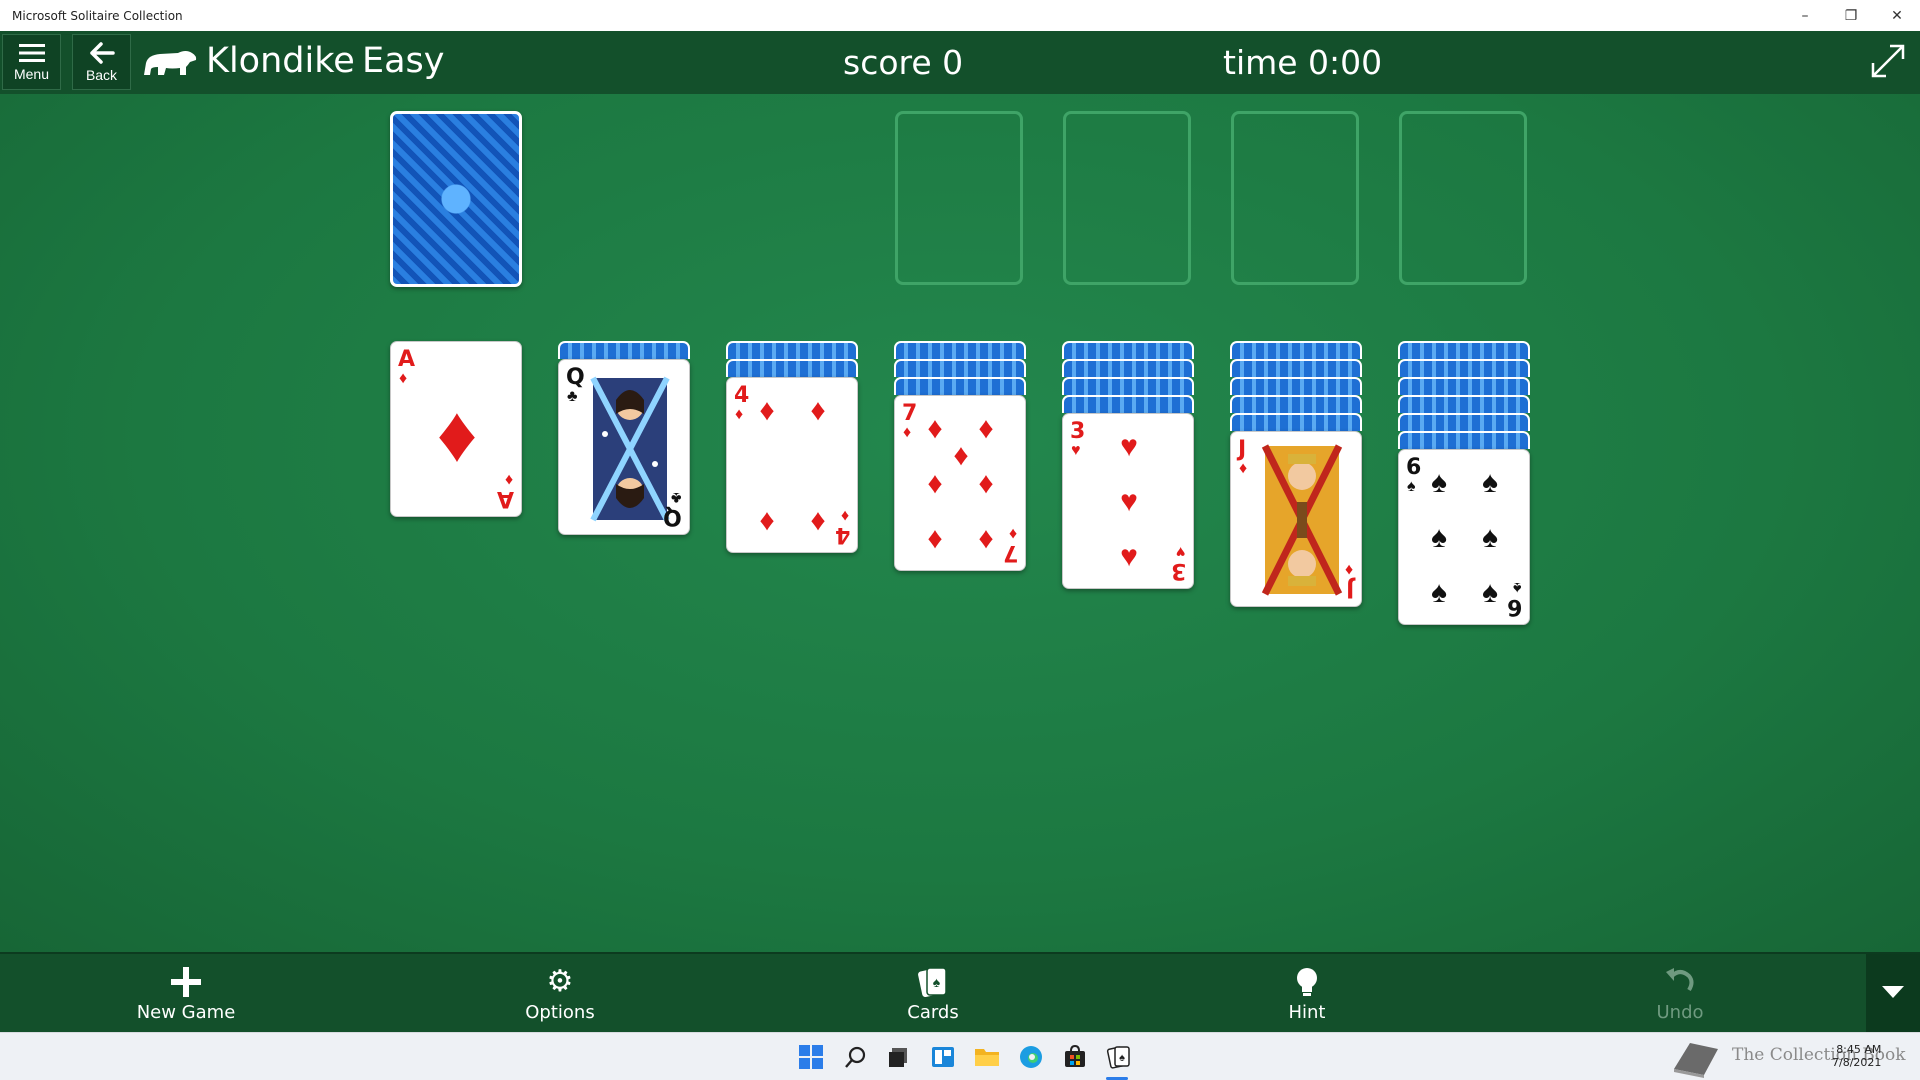 This screenshot has width=1920, height=1080. What do you see at coordinates (933, 1012) in the screenshot?
I see `cards-label: Cards` at bounding box center [933, 1012].